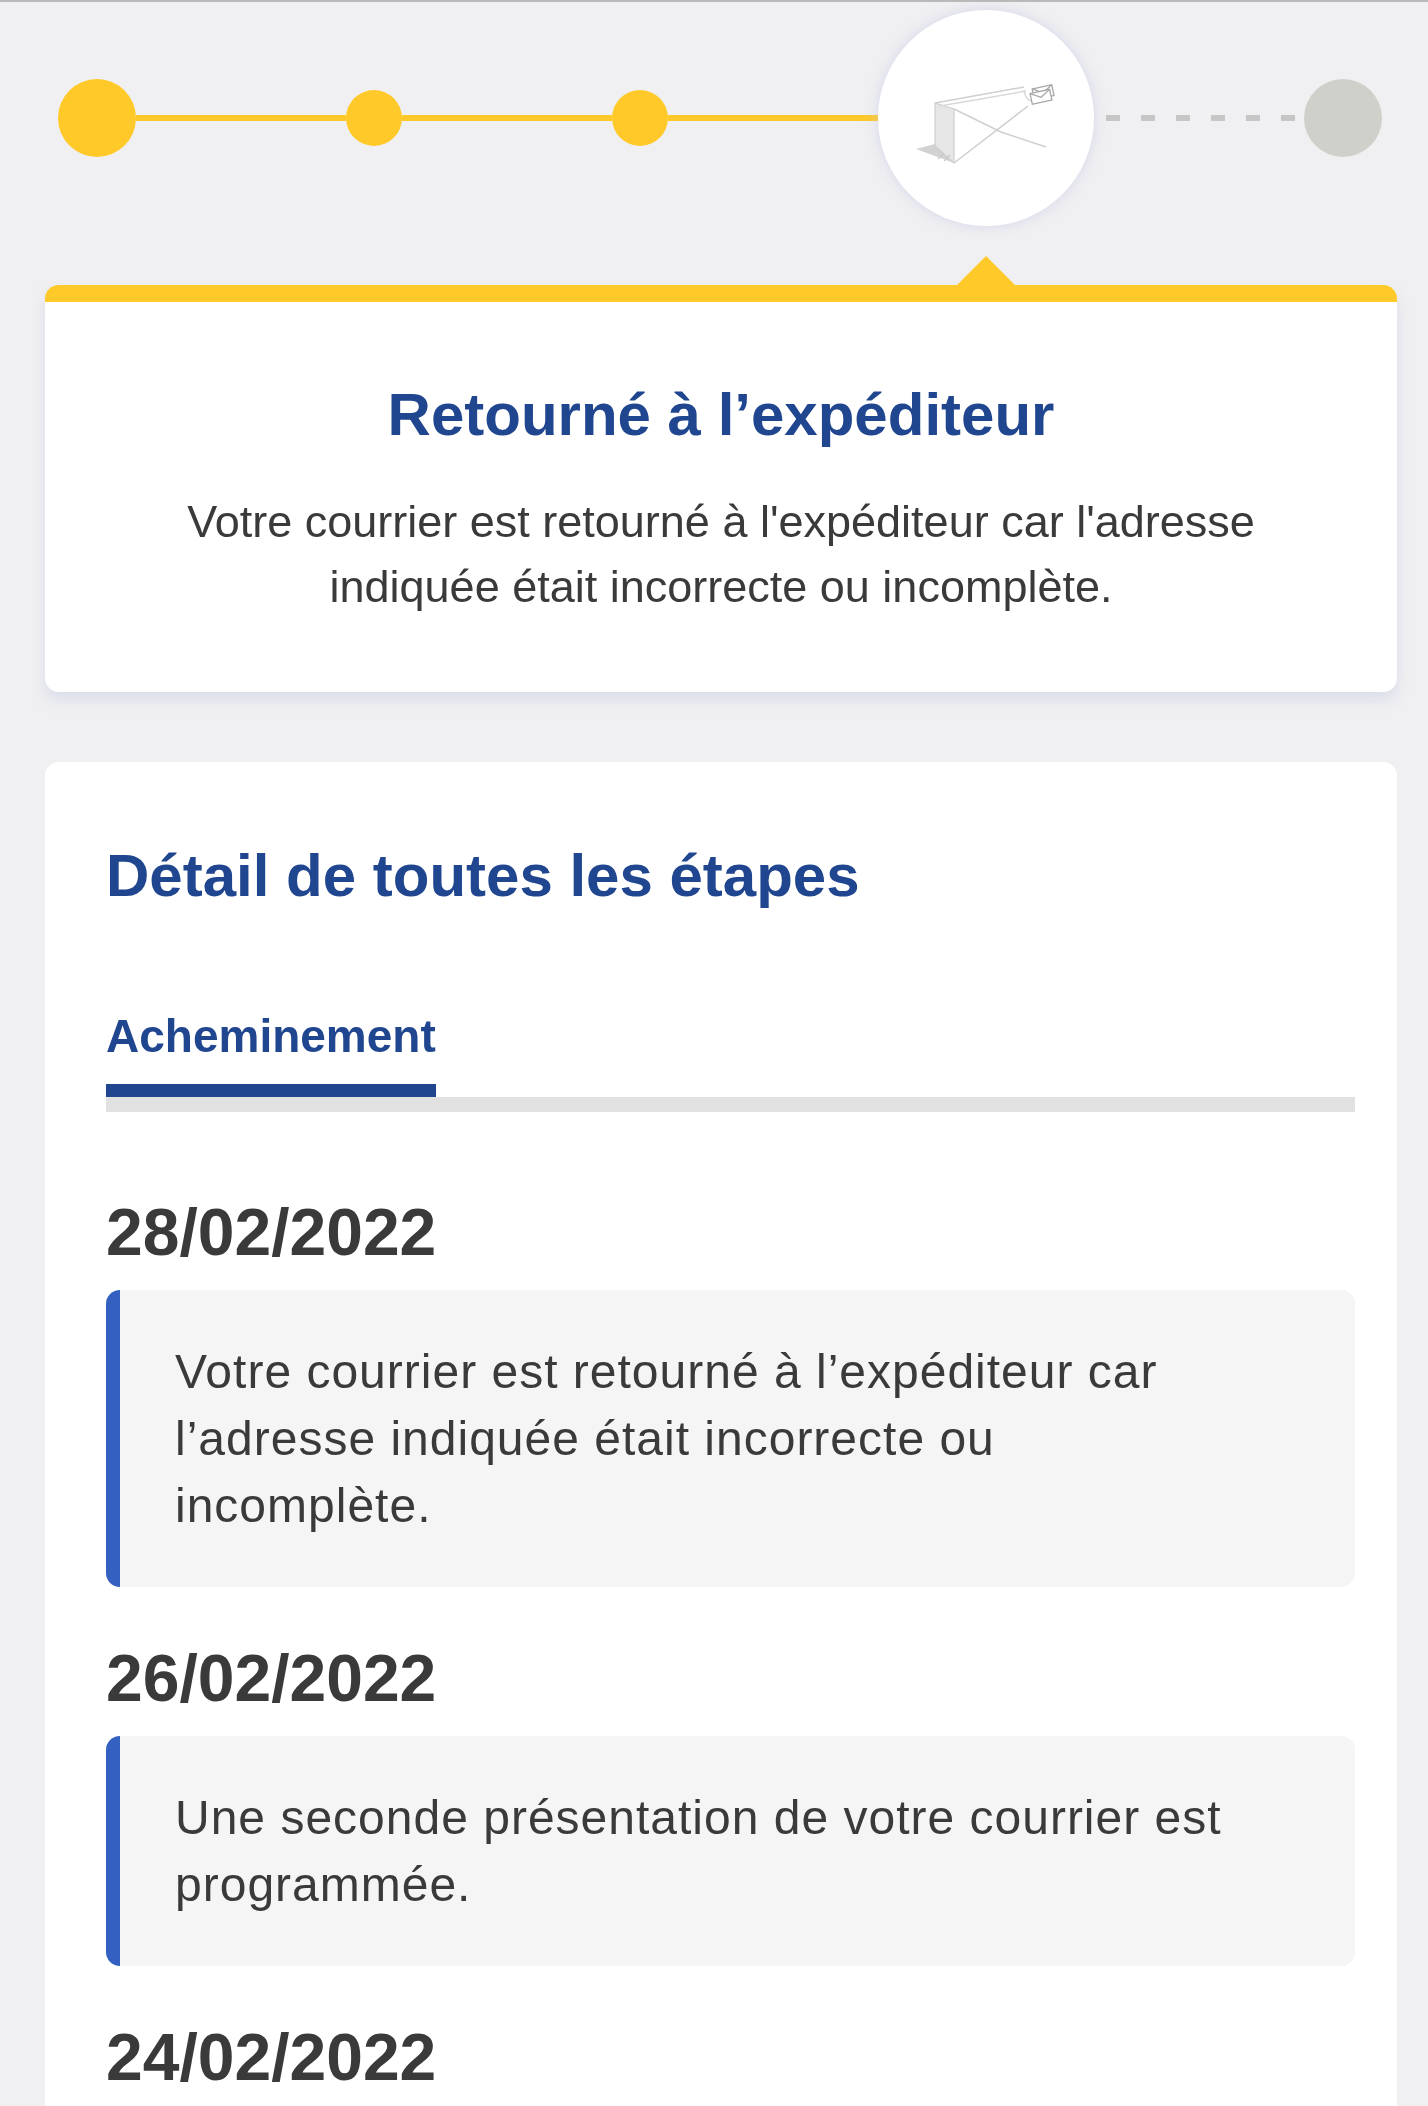 The width and height of the screenshot is (1428, 2106). I want to click on event-date: 28/02/2022, so click(272, 1232).